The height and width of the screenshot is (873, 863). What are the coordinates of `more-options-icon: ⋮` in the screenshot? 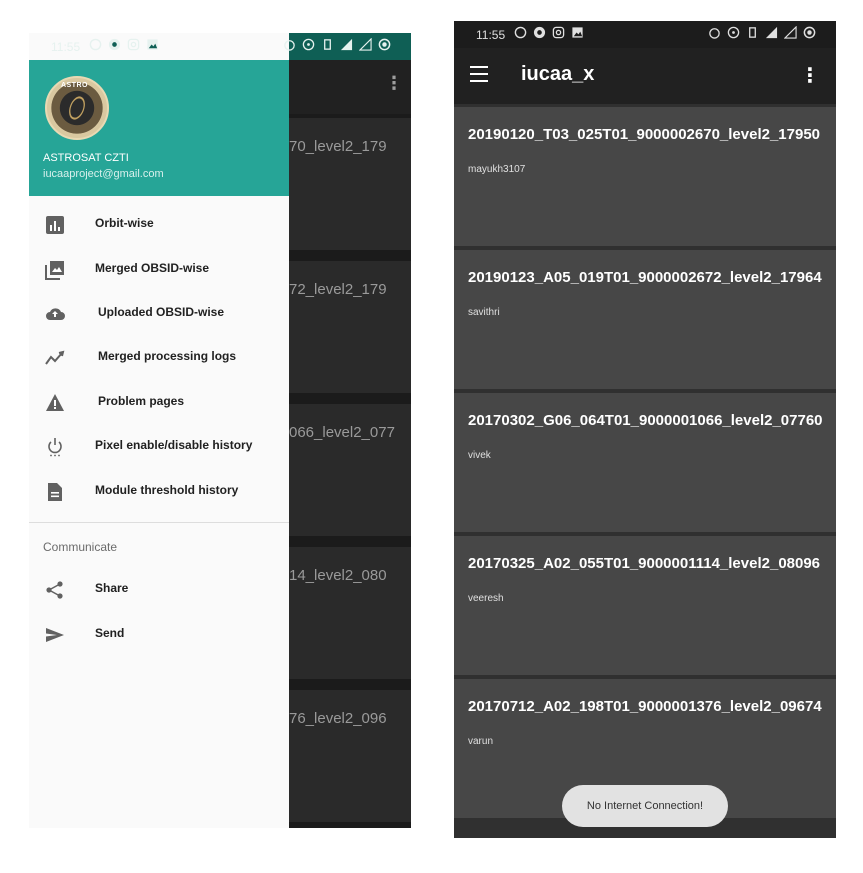 It's located at (810, 75).